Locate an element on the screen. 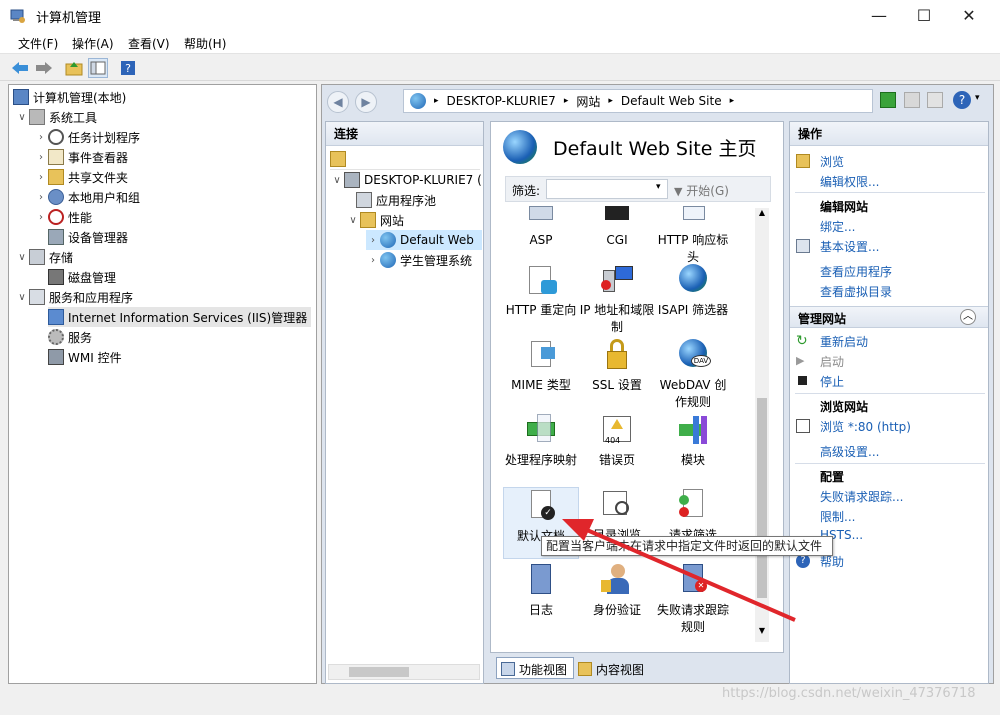  action-view-applications: 查看应用程序 is located at coordinates (856, 271).